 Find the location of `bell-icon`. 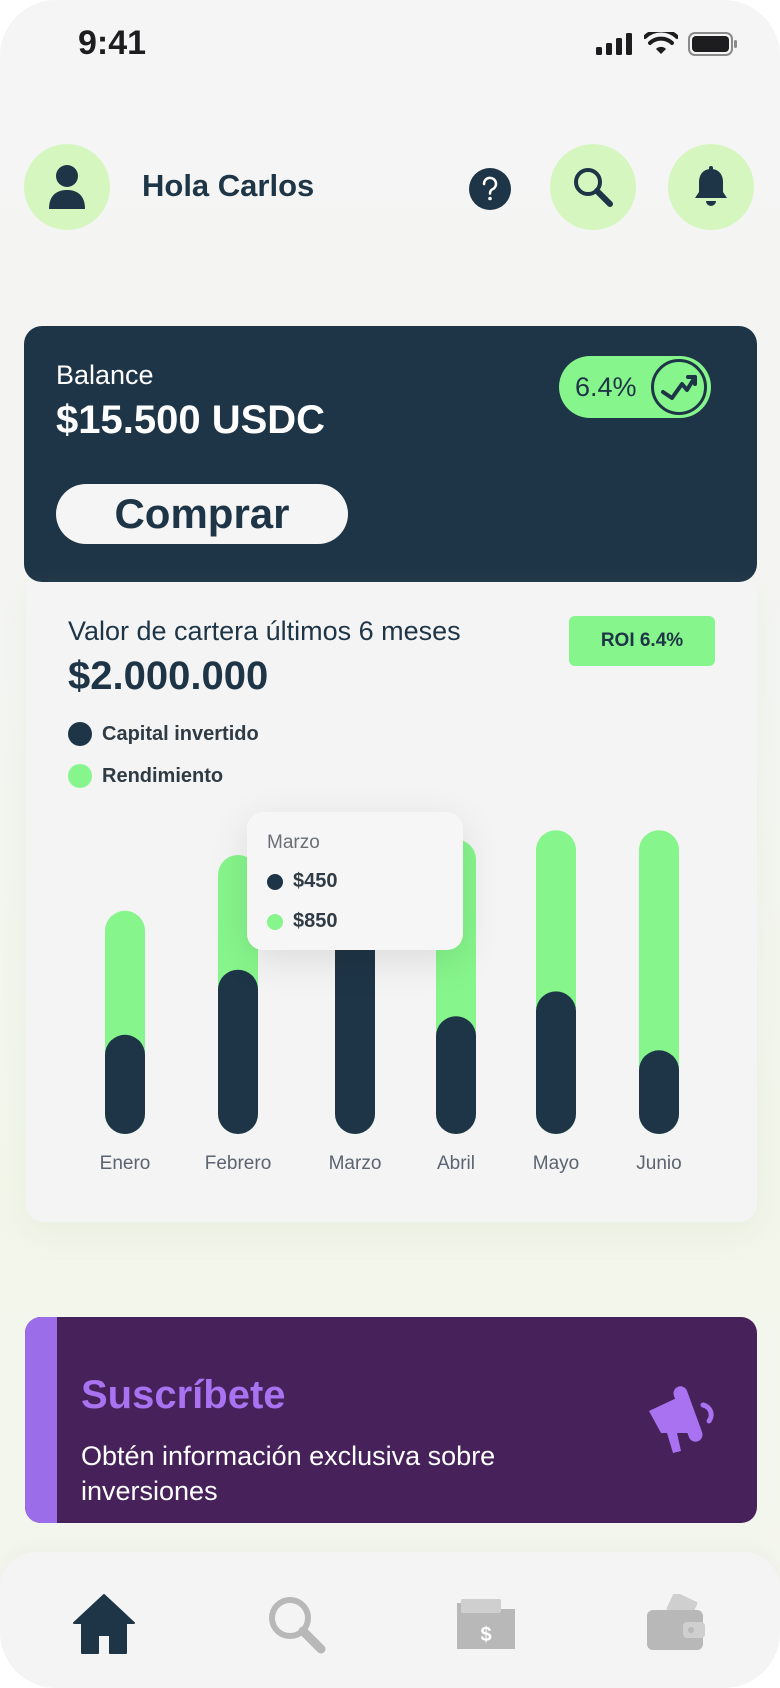

bell-icon is located at coordinates (711, 186).